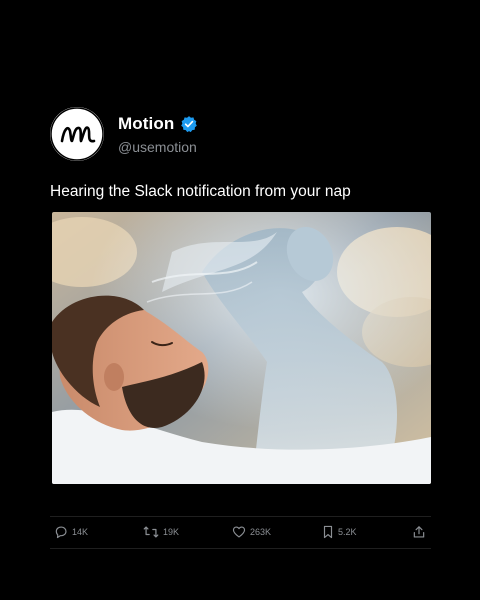  Describe the element at coordinates (146, 124) in the screenshot. I see `account-name: Motion` at that location.